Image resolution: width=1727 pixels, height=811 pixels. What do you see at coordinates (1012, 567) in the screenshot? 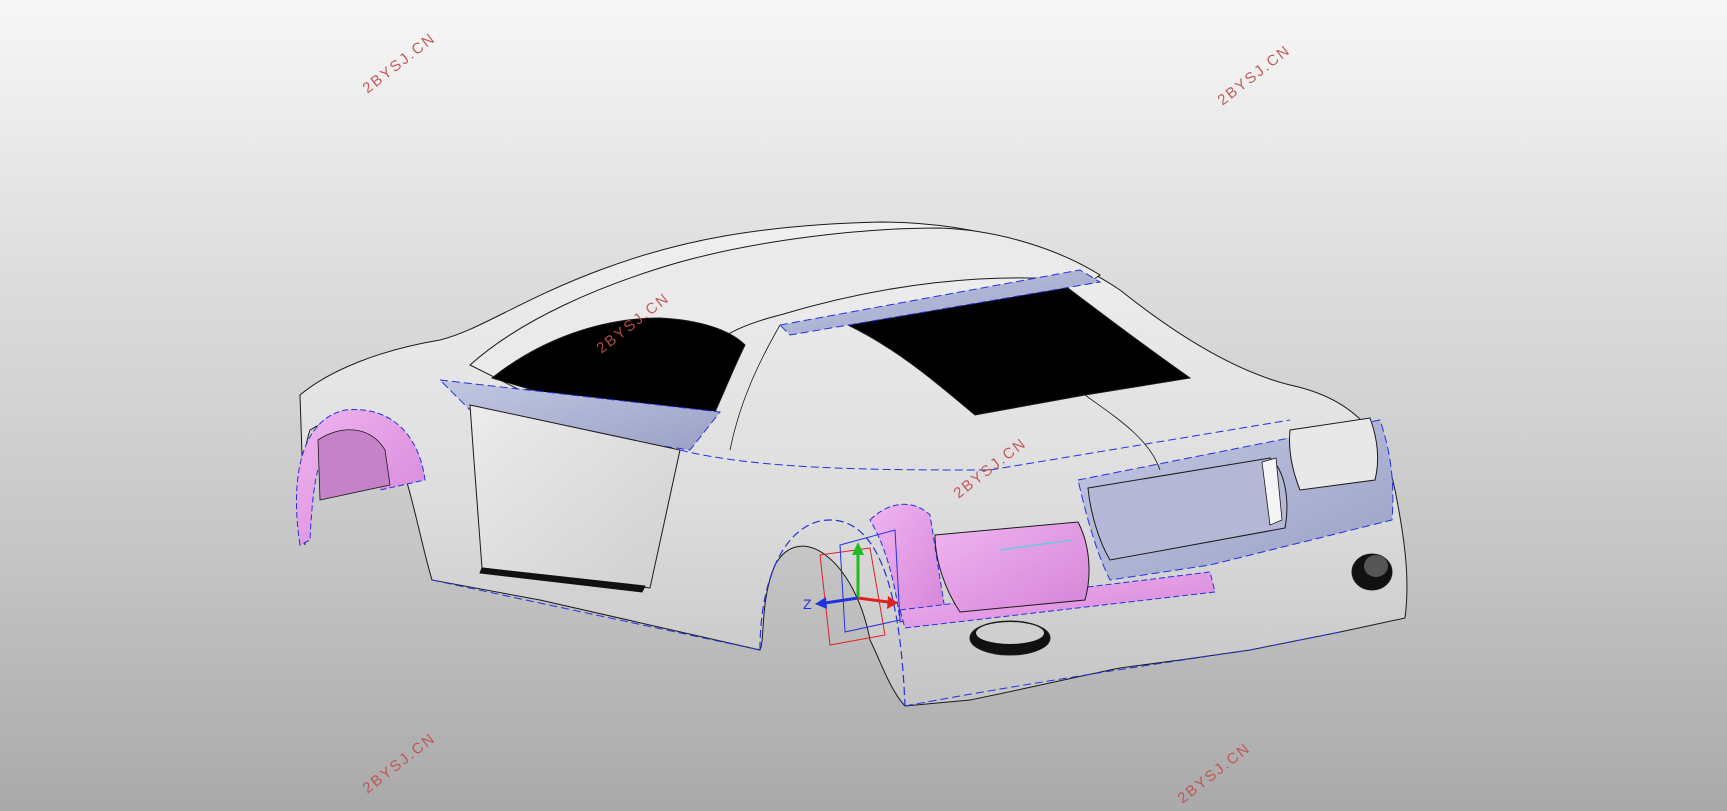
I see `rear-lamp-left` at bounding box center [1012, 567].